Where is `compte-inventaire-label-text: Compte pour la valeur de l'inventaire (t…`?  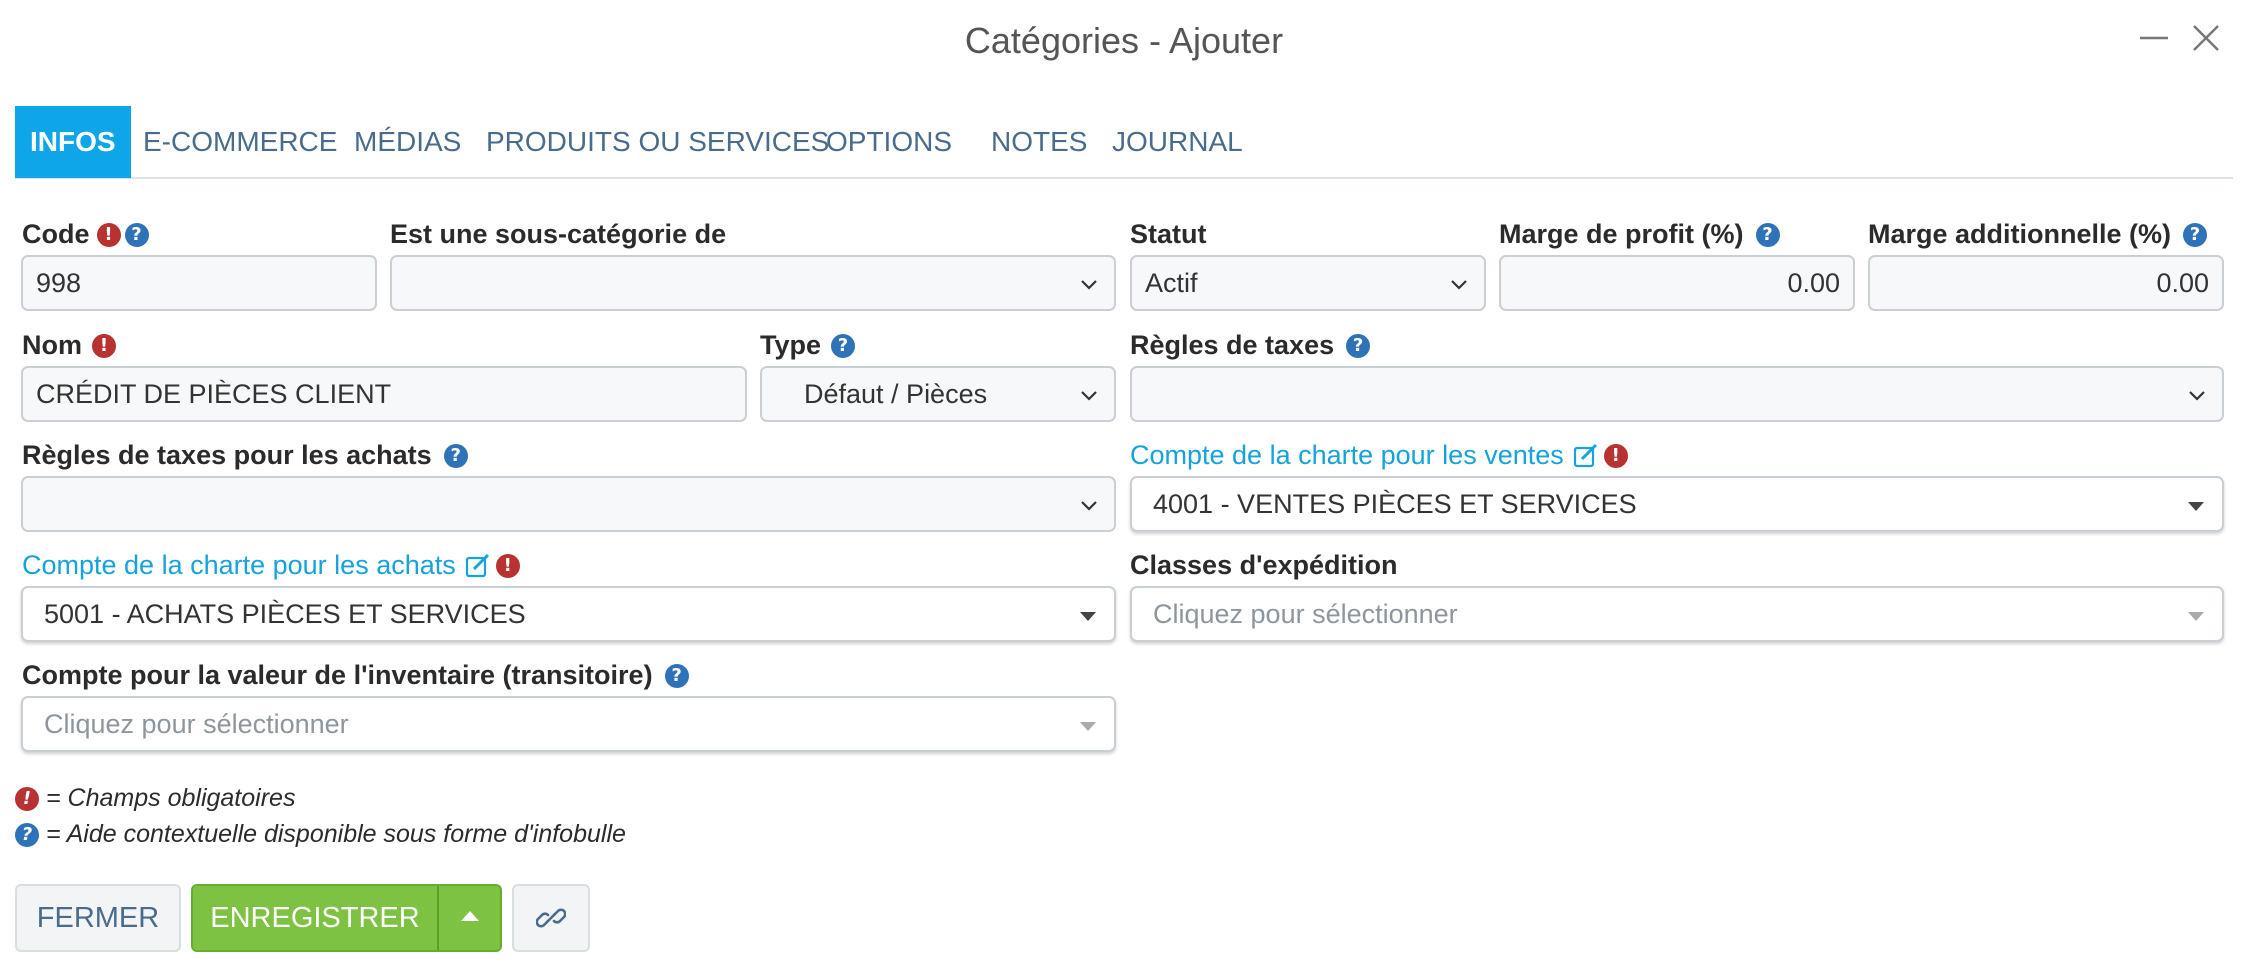 compte-inventaire-label-text: Compte pour la valeur de l'inventaire (t… is located at coordinates (337, 675).